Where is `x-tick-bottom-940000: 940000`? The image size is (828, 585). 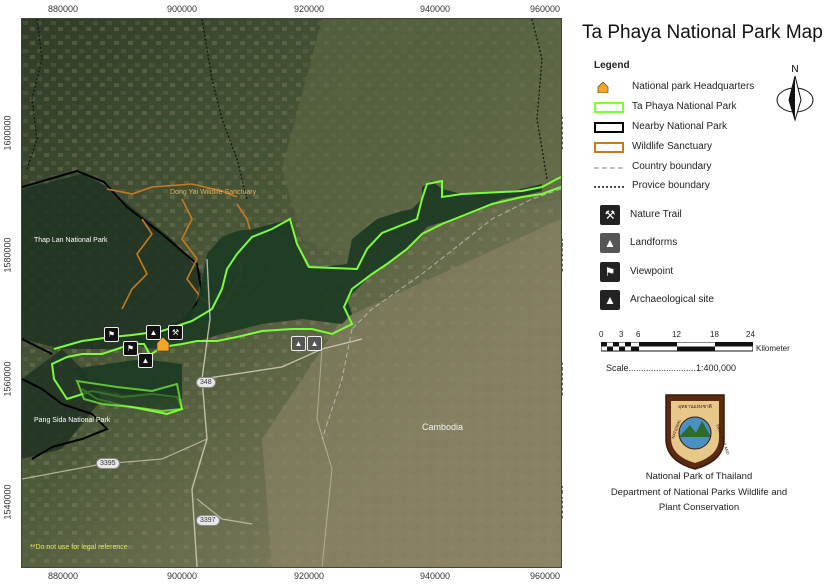 x-tick-bottom-940000: 940000 is located at coordinates (435, 576).